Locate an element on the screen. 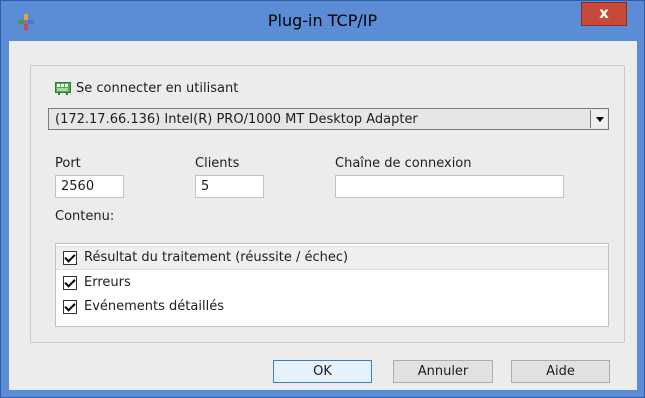  list-item: Erreurs is located at coordinates (332, 284).